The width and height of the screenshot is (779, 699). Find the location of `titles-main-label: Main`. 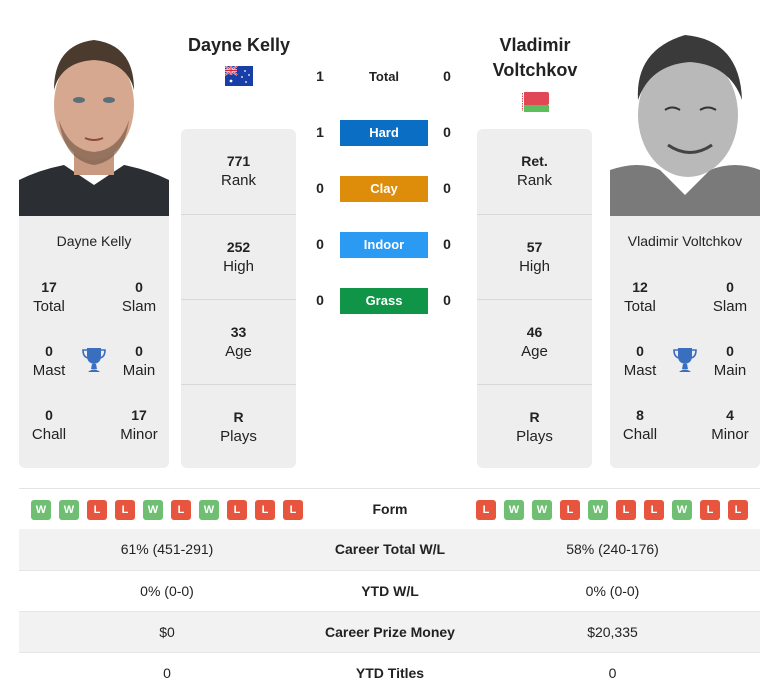

titles-main-label: Main is located at coordinates (139, 370).